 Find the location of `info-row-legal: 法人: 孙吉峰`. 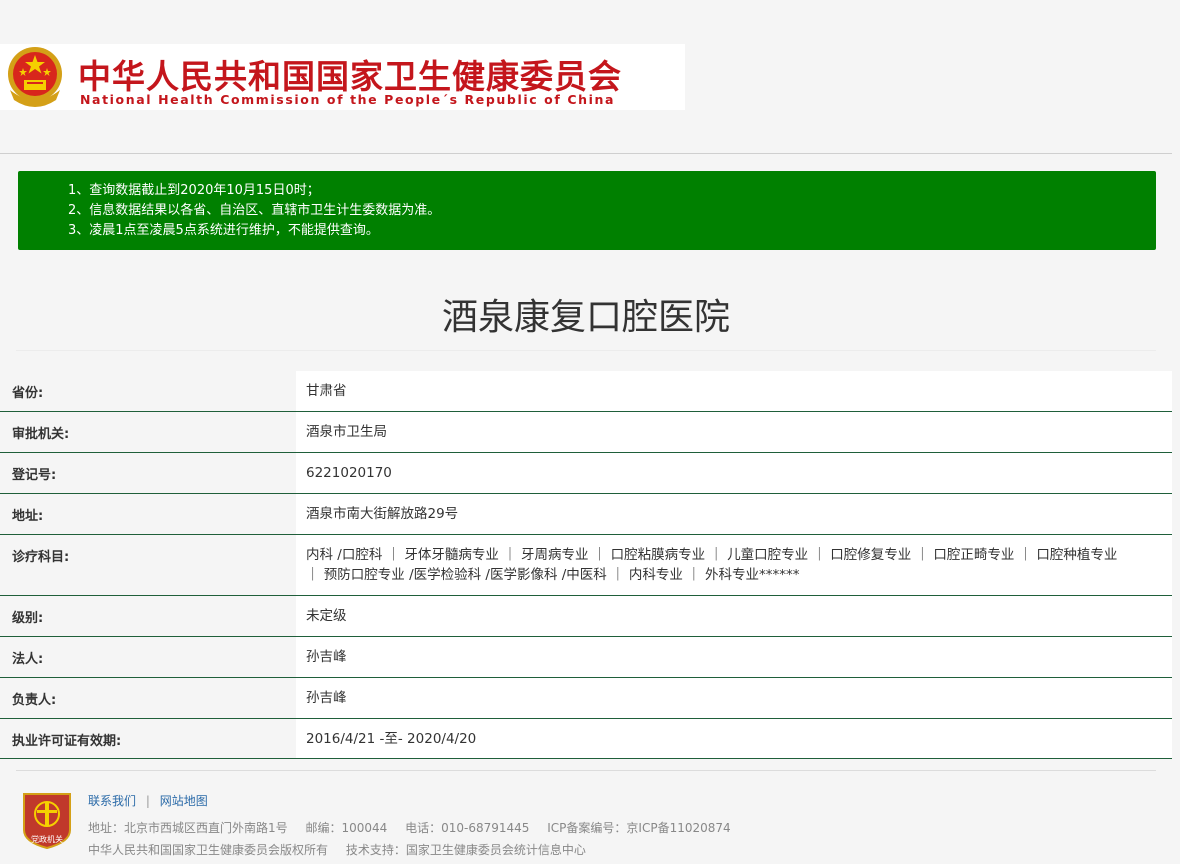

info-row-legal: 法人: 孙吉峰 is located at coordinates (586, 657).